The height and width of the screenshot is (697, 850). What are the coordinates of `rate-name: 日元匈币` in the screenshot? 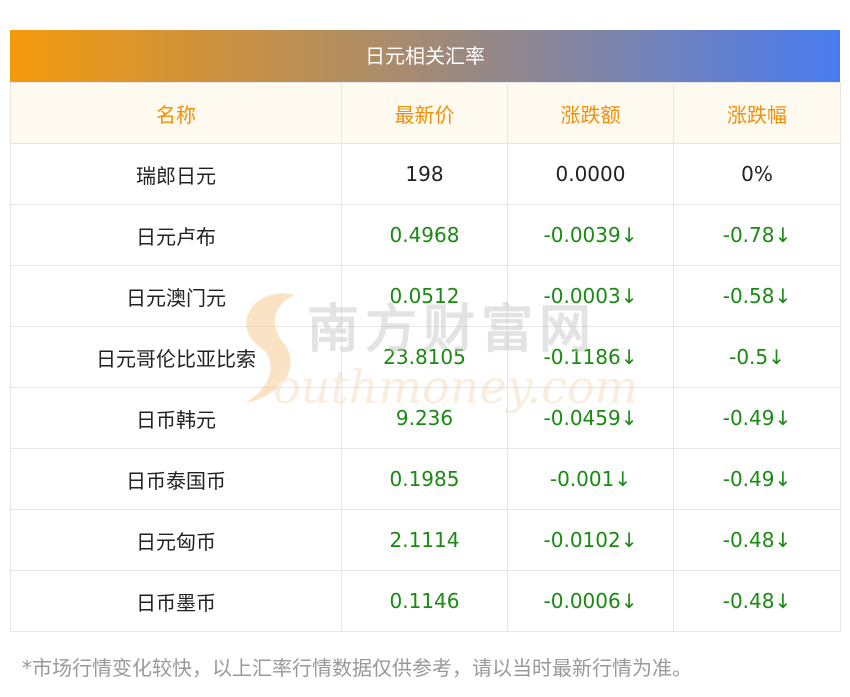 It's located at (176, 540).